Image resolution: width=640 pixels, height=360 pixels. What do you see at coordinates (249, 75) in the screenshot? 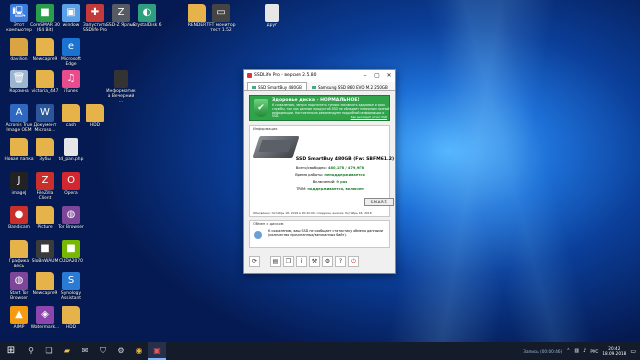
I see `ssdlife-app-icon` at bounding box center [249, 75].